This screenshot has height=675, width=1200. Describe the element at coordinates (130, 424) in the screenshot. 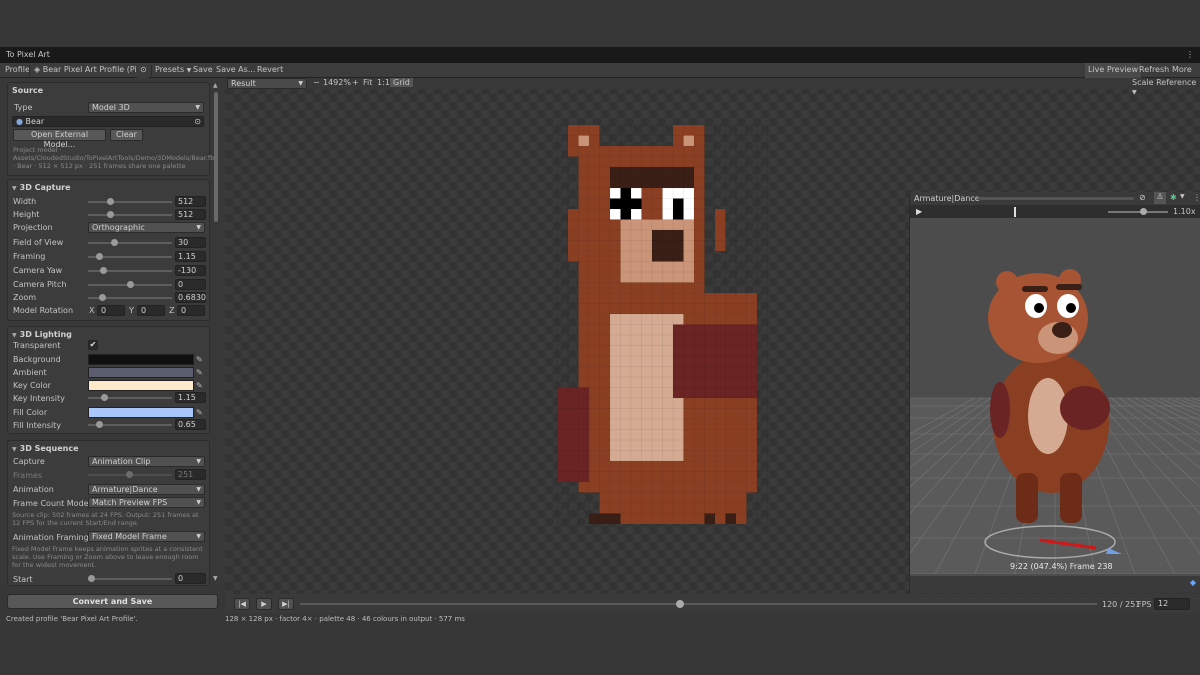

I see `fill-intensity-slider` at that location.